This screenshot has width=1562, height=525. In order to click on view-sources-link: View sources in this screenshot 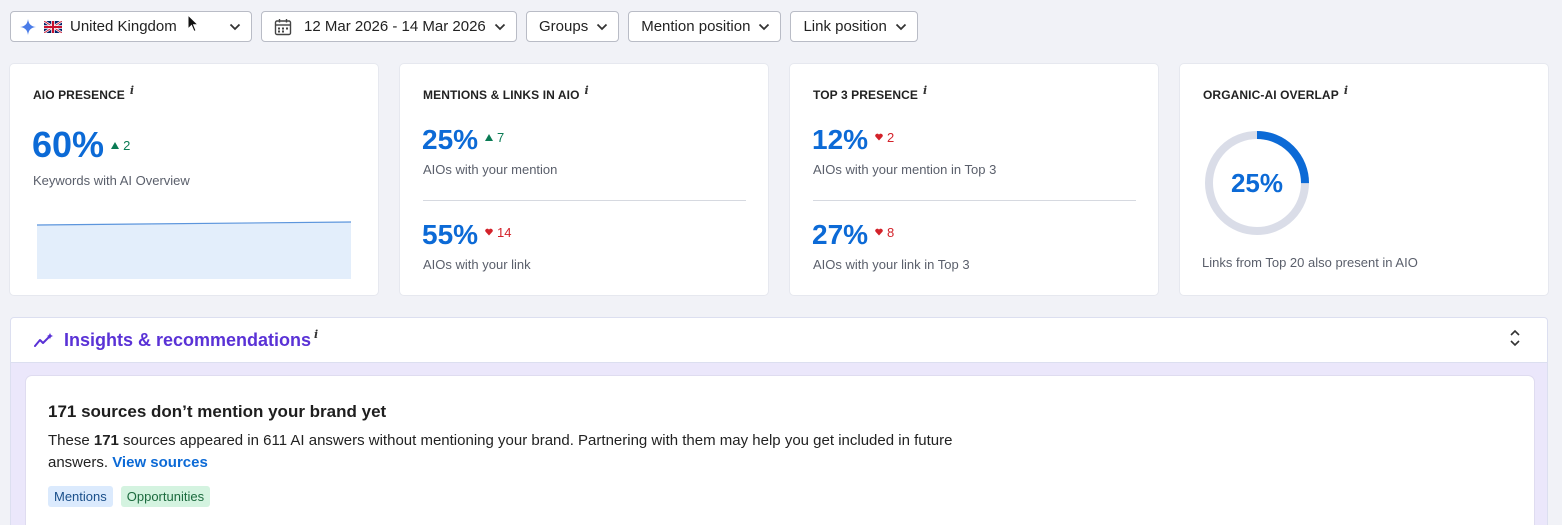, I will do `click(160, 462)`.